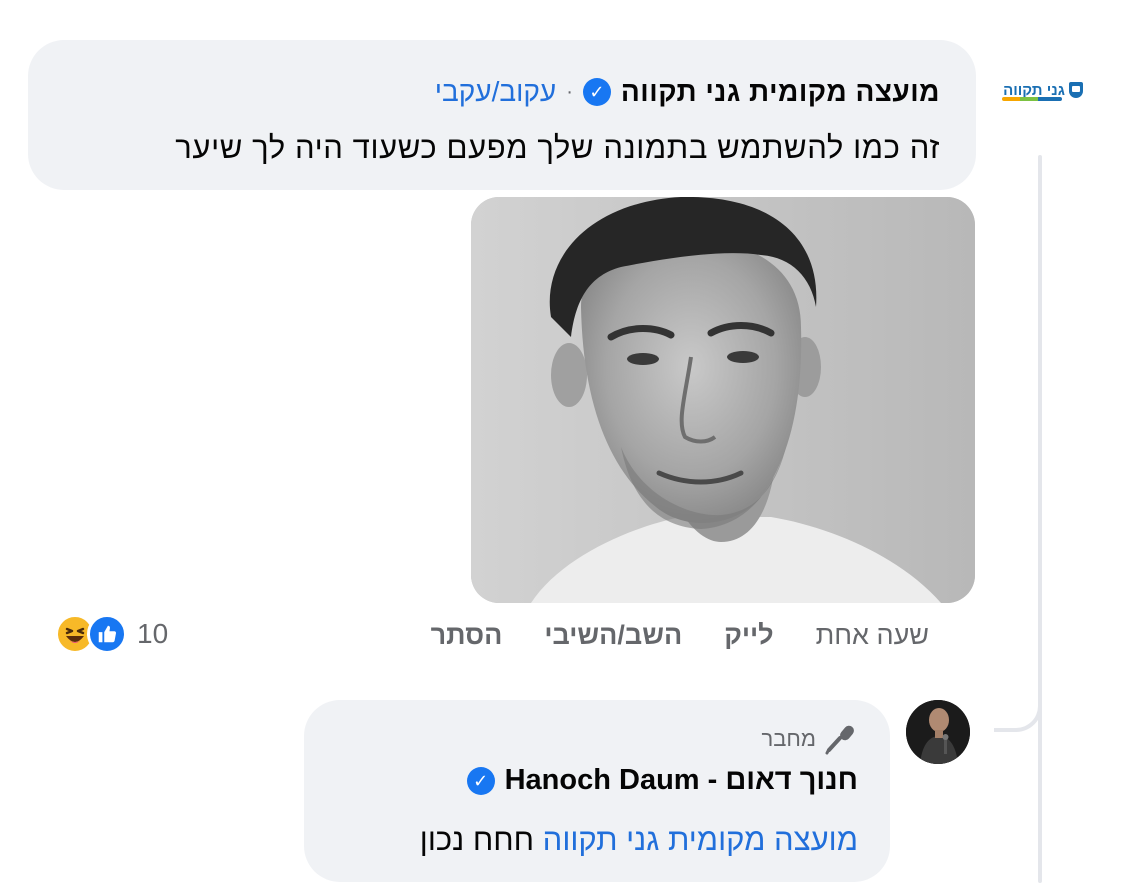  Describe the element at coordinates (107, 634) in the screenshot. I see `like-reaction-icon` at that location.